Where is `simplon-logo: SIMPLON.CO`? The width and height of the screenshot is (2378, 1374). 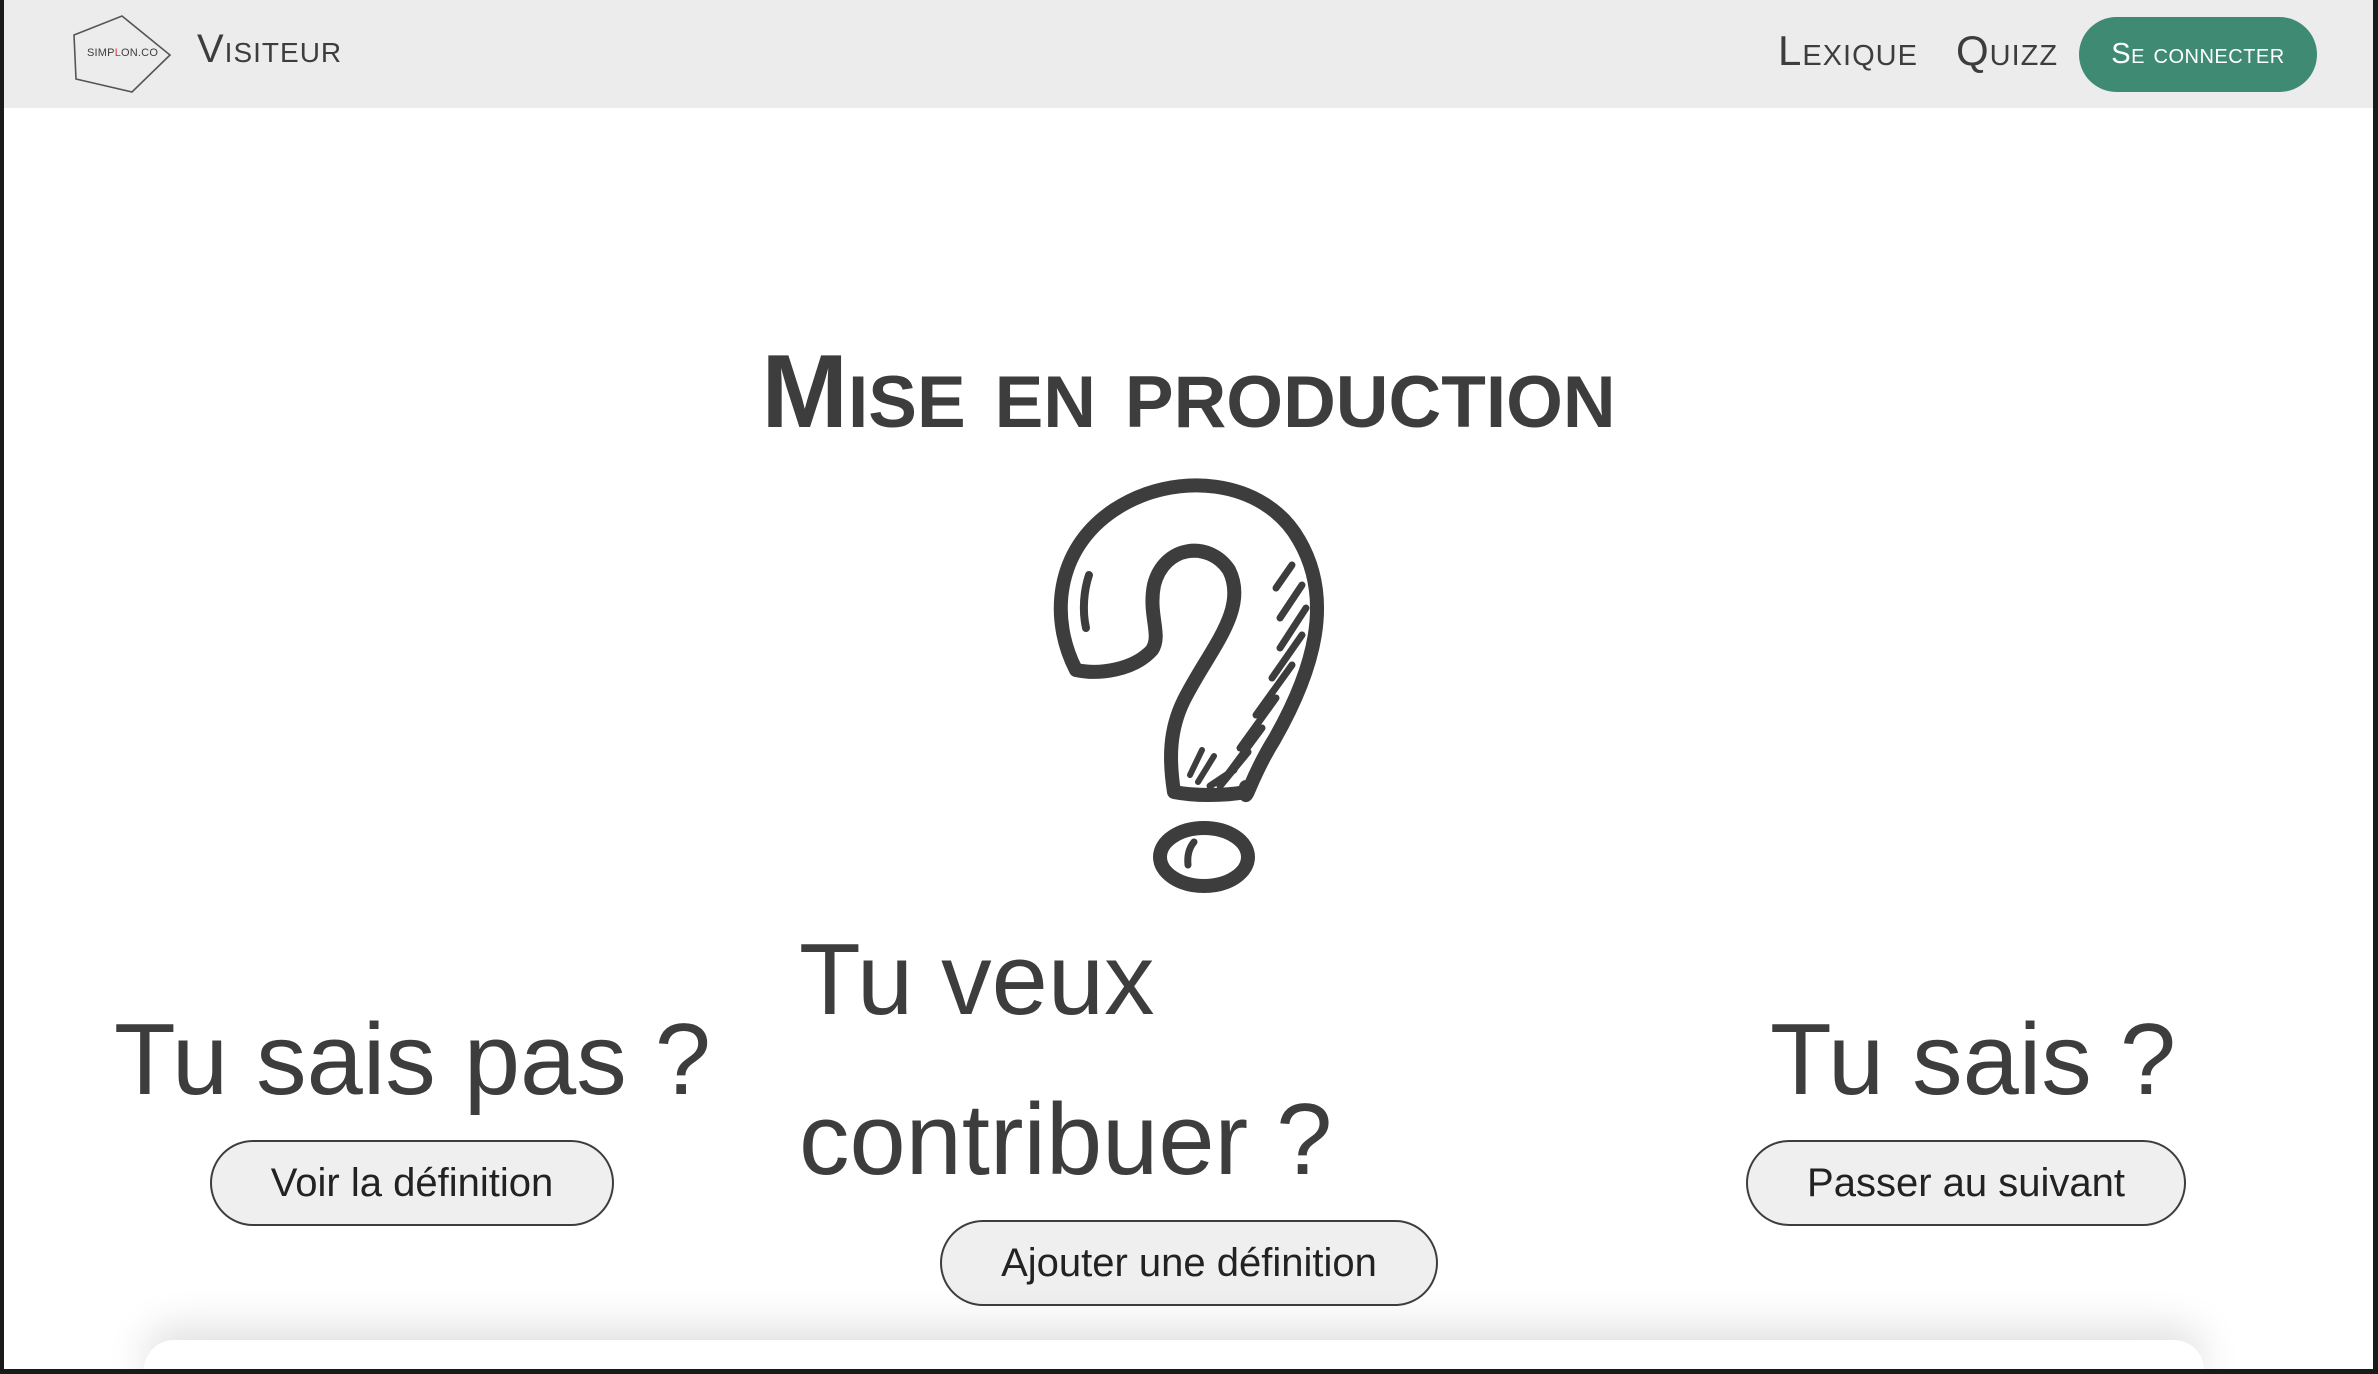 simplon-logo: SIMPLON.CO is located at coordinates (122, 54).